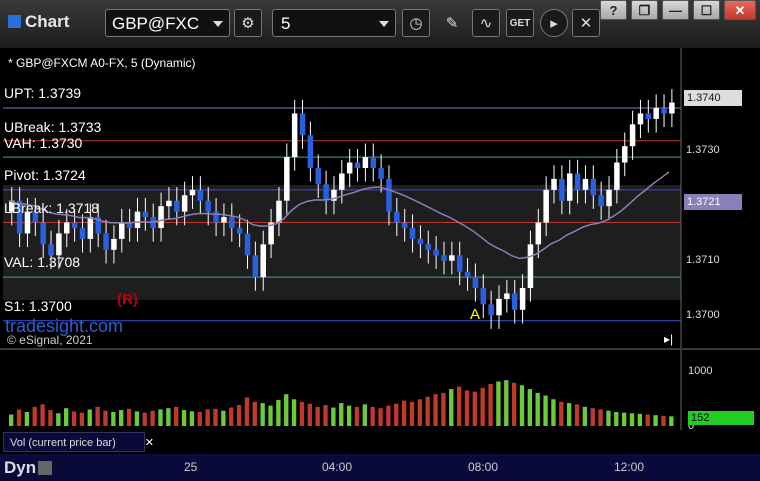 This screenshot has height=481, width=760. I want to click on settings-button: ⚙, so click(248, 23).